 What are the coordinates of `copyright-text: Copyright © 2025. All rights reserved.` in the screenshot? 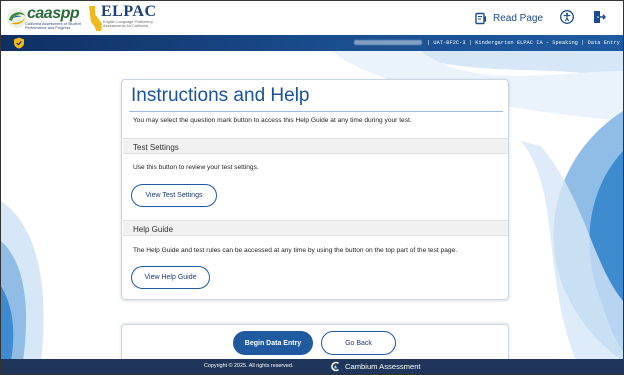 It's located at (249, 366).